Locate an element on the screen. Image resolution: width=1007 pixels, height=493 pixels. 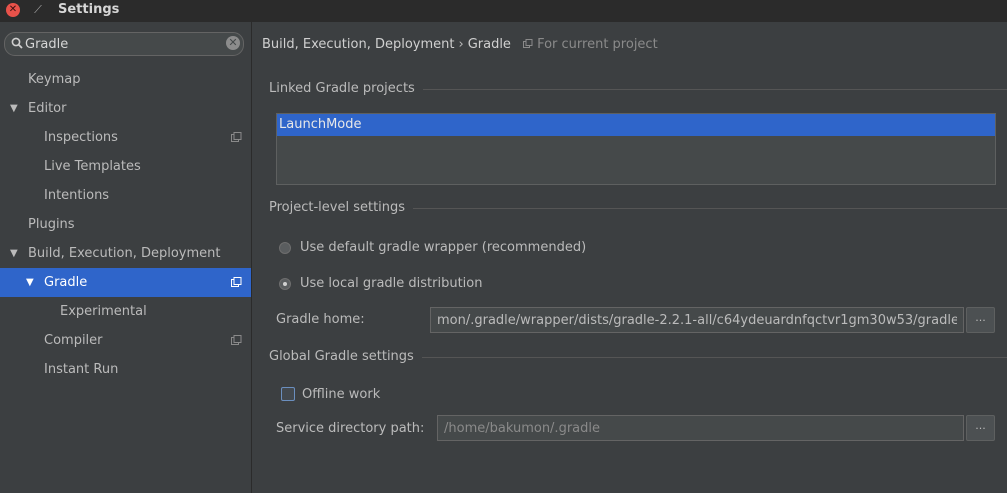
default-wrapper-label: Use default gradle wrapper (recommended) is located at coordinates (443, 248).